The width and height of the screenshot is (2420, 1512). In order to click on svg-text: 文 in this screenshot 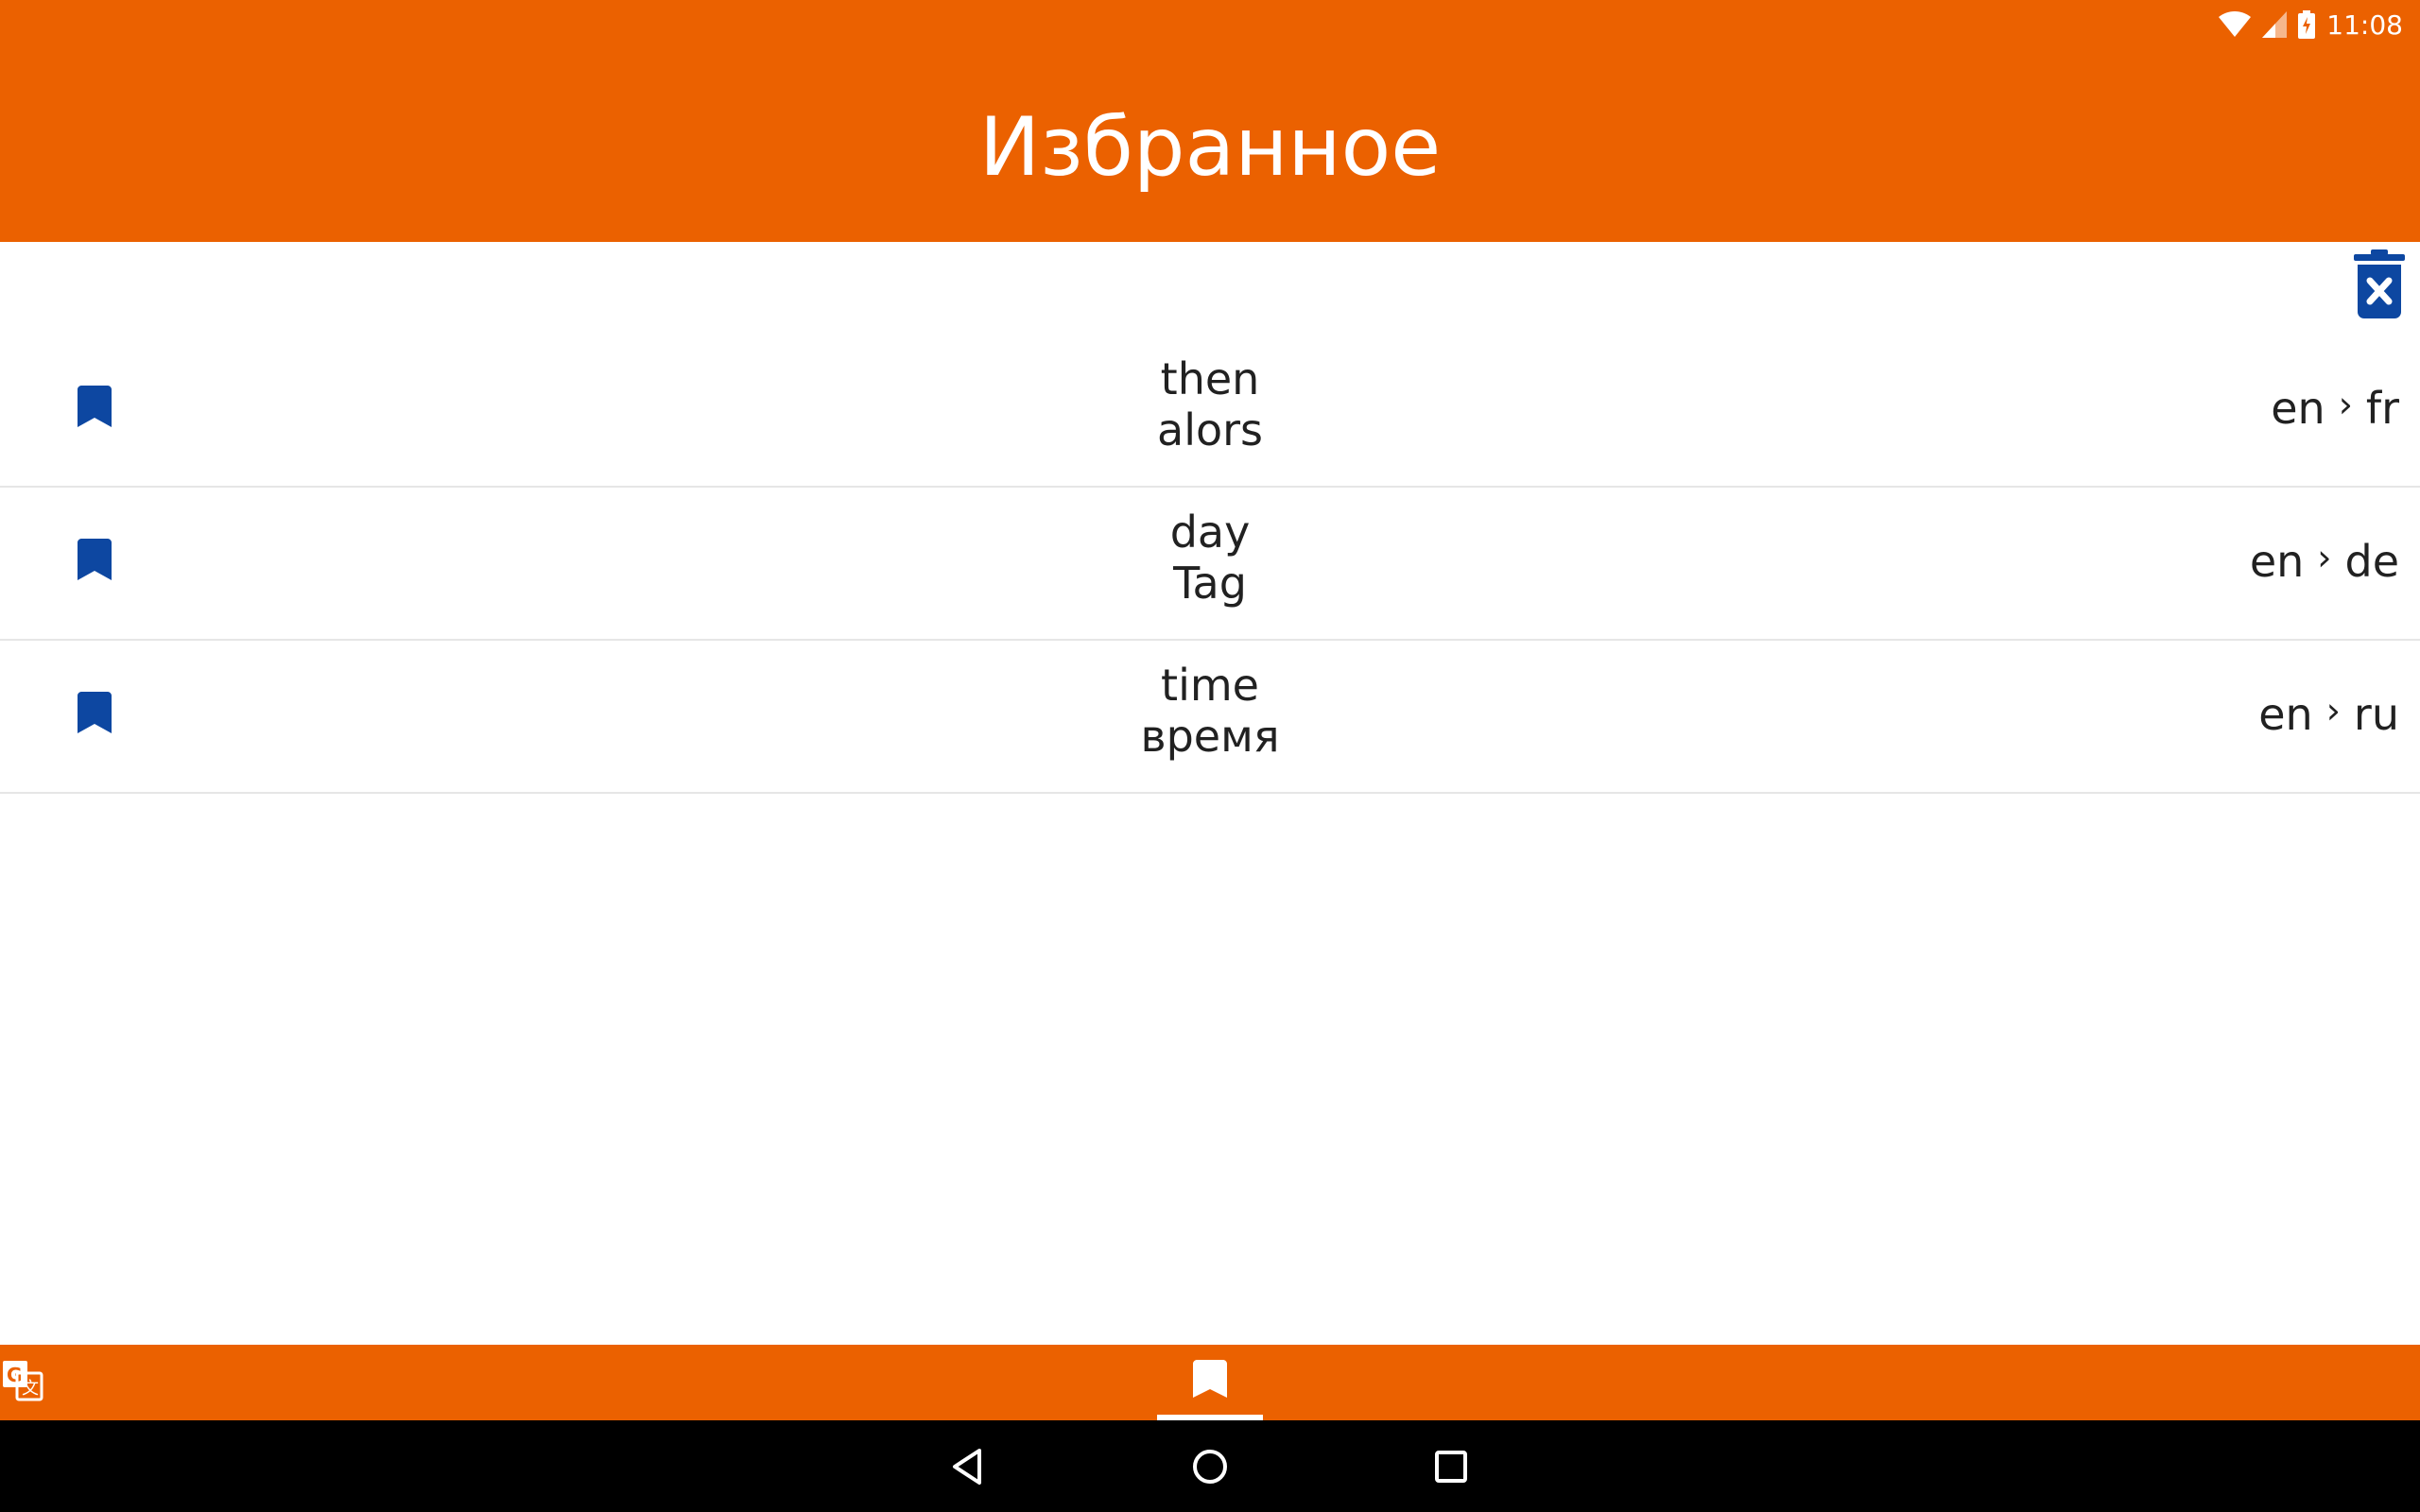, I will do `click(30, 1389)`.